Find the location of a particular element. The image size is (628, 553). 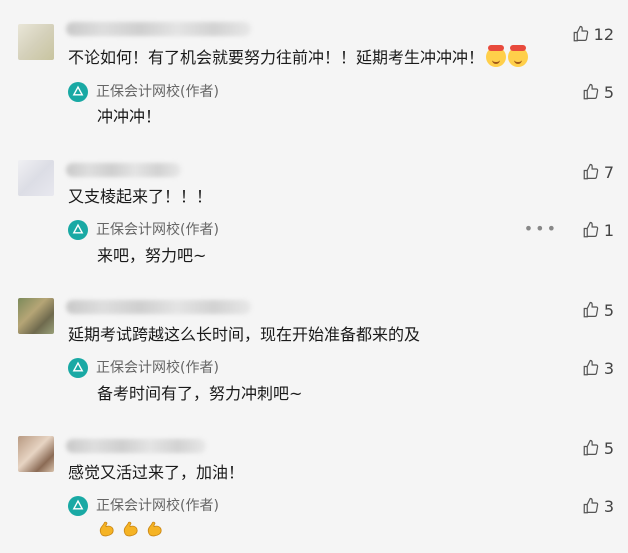

comment-text: 不论如何！有了机会就要努力往前冲！！延期考生冲冲冲！ is located at coordinates (298, 57).